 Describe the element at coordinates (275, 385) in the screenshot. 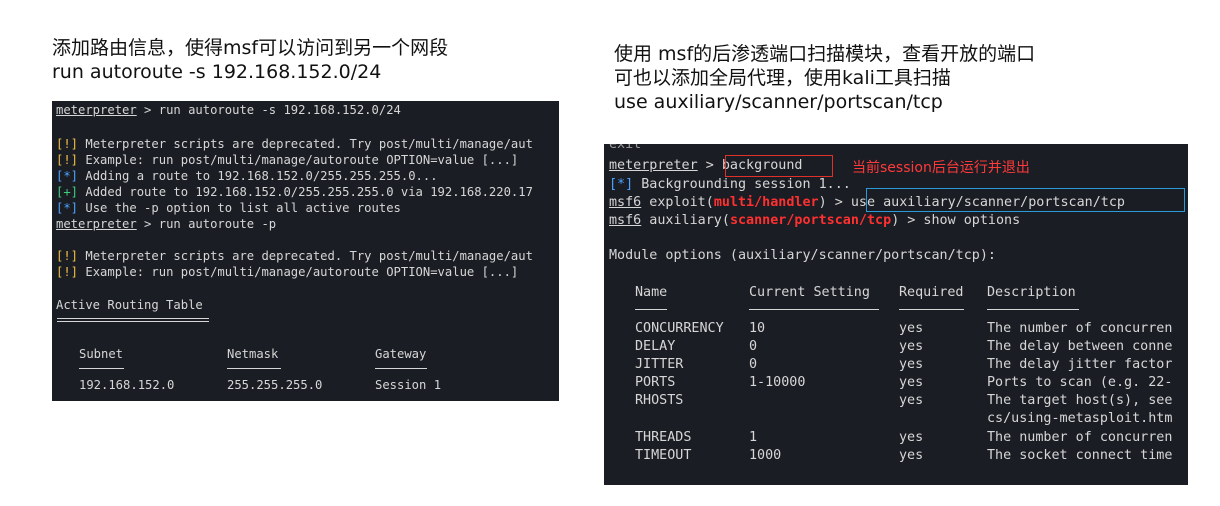

I see `row-netmask: 255.255.255.0` at that location.